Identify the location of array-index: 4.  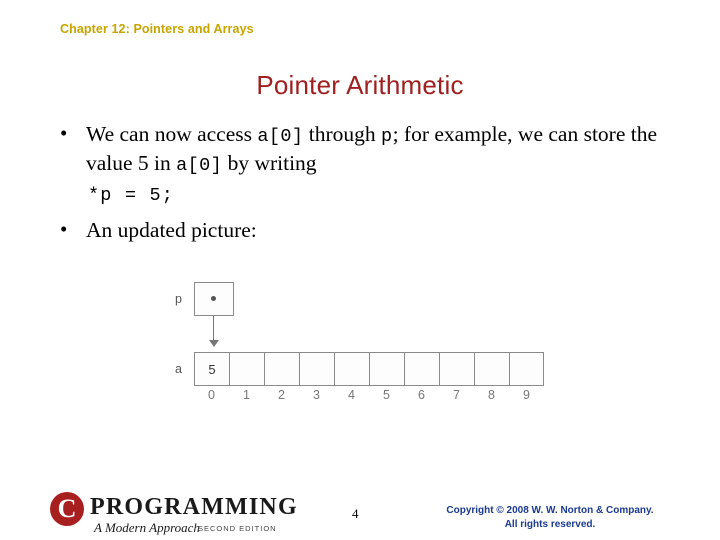
(351, 395).